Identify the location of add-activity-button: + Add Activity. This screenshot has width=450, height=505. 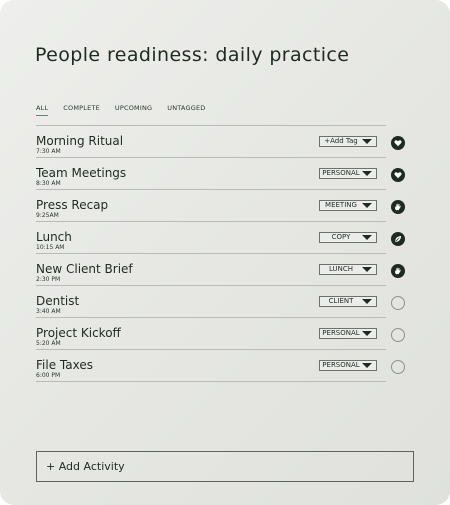
(225, 466).